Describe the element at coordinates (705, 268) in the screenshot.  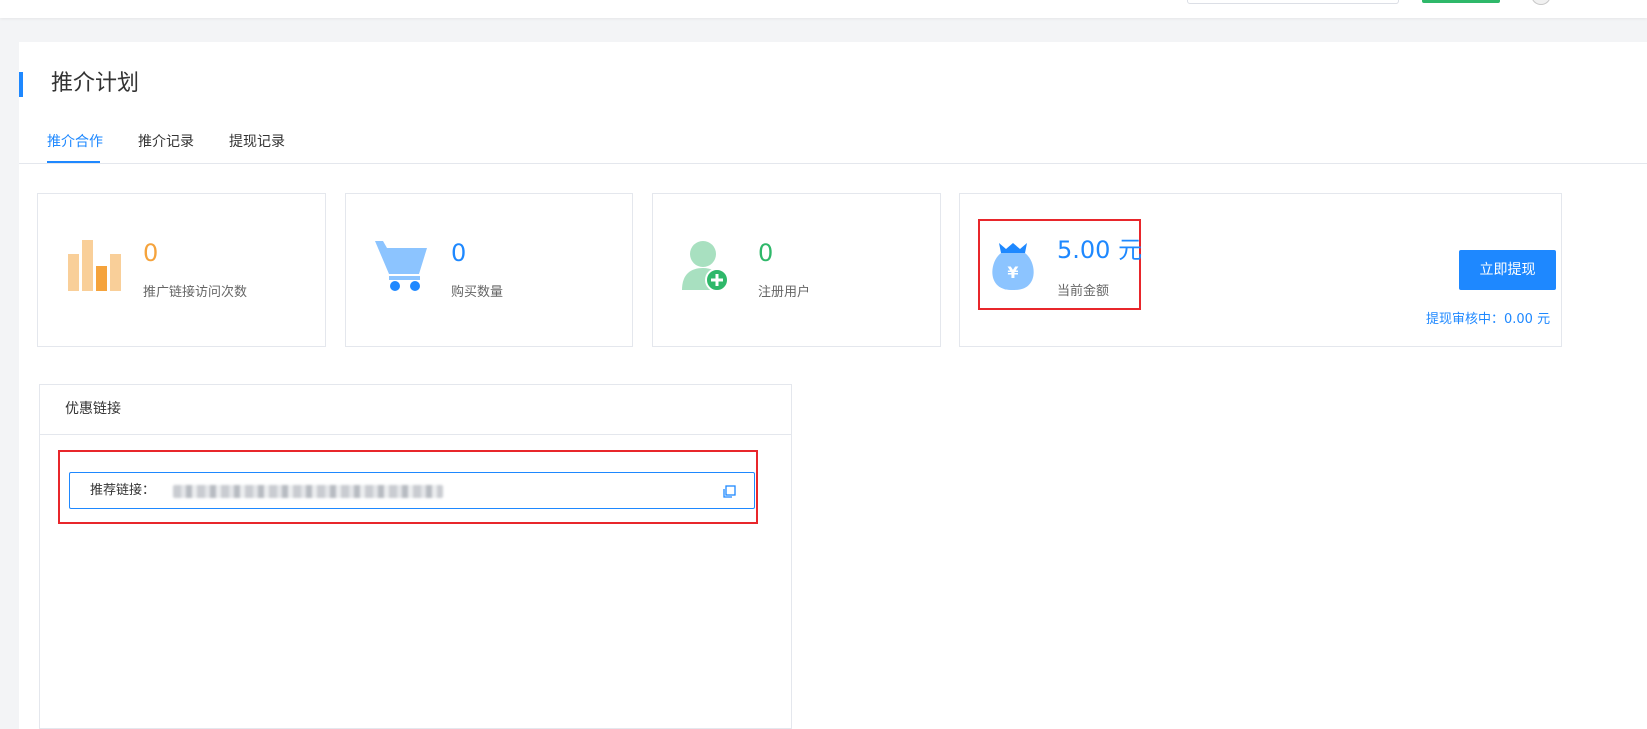
I see `add-user-icon` at that location.